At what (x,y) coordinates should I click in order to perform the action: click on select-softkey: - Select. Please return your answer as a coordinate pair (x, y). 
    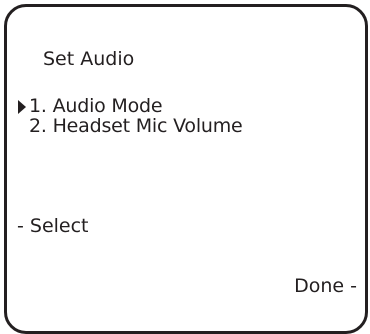
    Looking at the image, I should click on (53, 226).